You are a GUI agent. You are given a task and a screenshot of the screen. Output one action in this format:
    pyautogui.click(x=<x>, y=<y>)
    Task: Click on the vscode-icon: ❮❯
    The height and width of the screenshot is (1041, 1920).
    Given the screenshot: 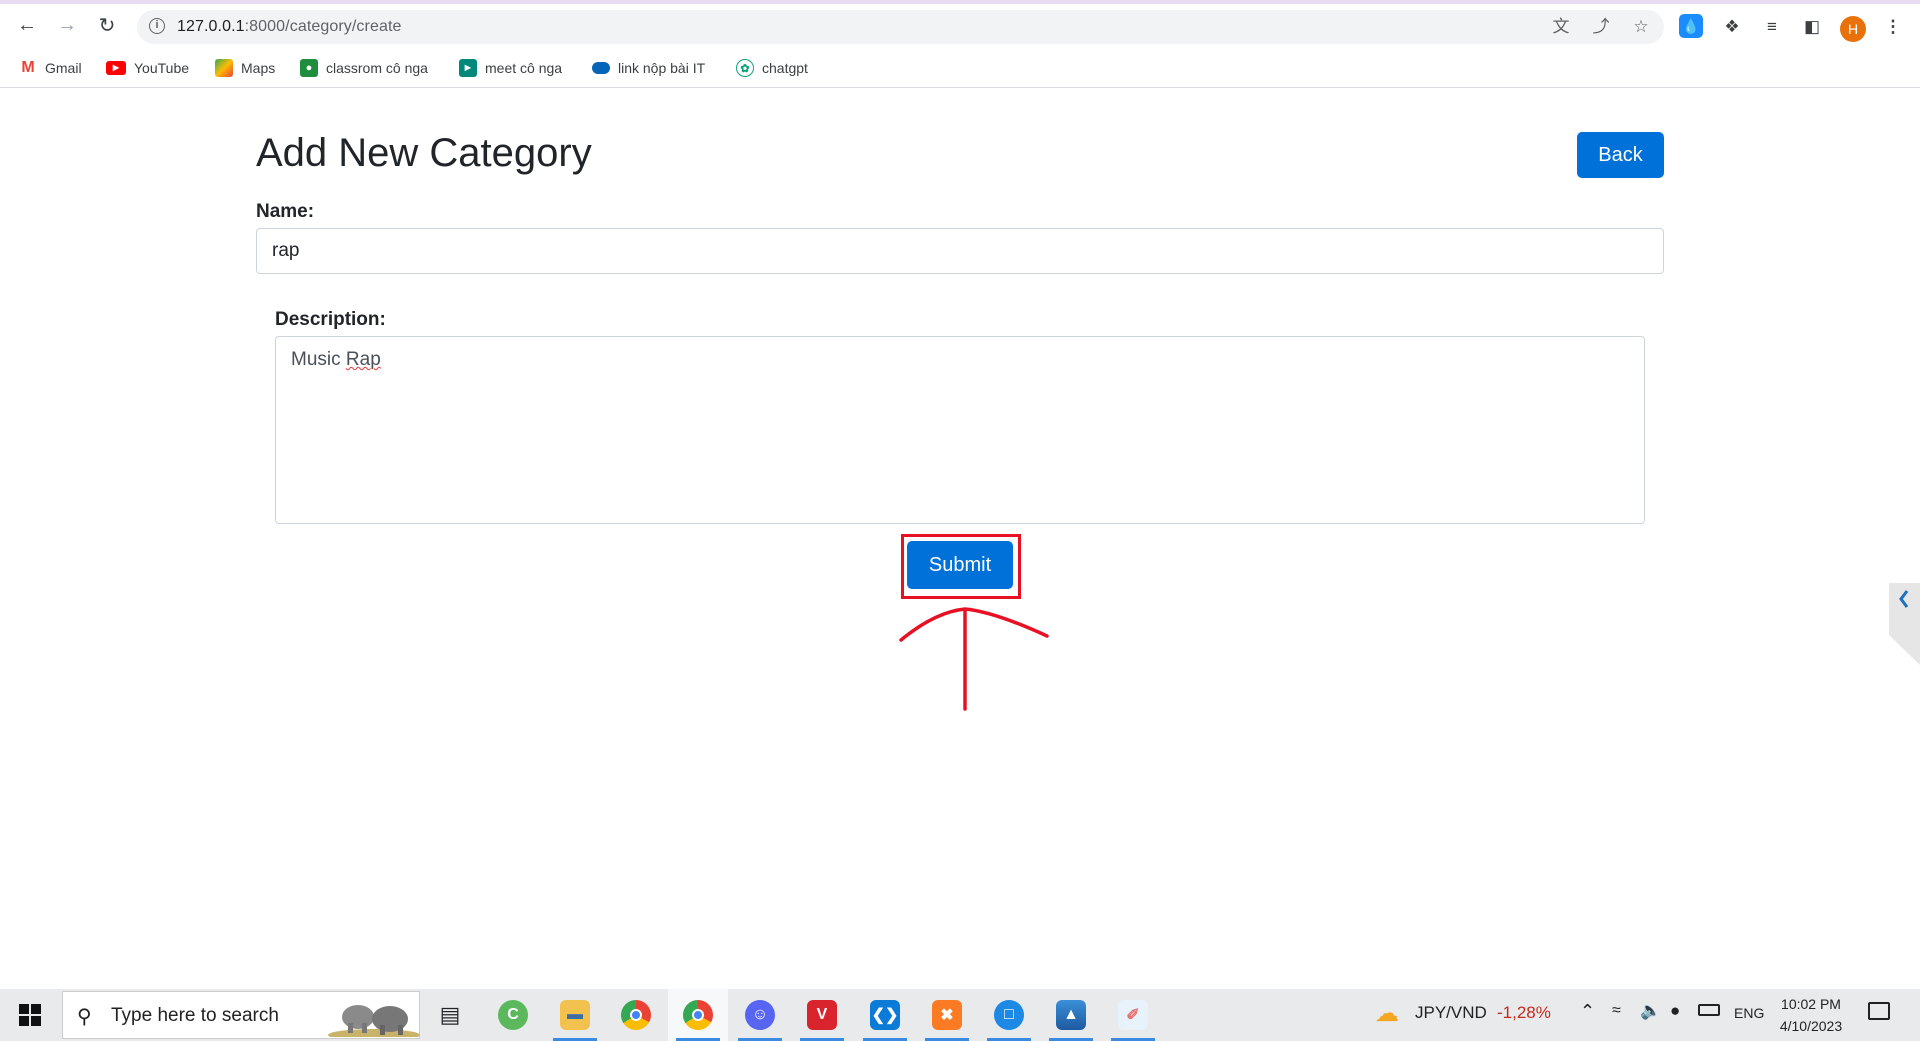 What is the action you would take?
    pyautogui.click(x=885, y=1015)
    